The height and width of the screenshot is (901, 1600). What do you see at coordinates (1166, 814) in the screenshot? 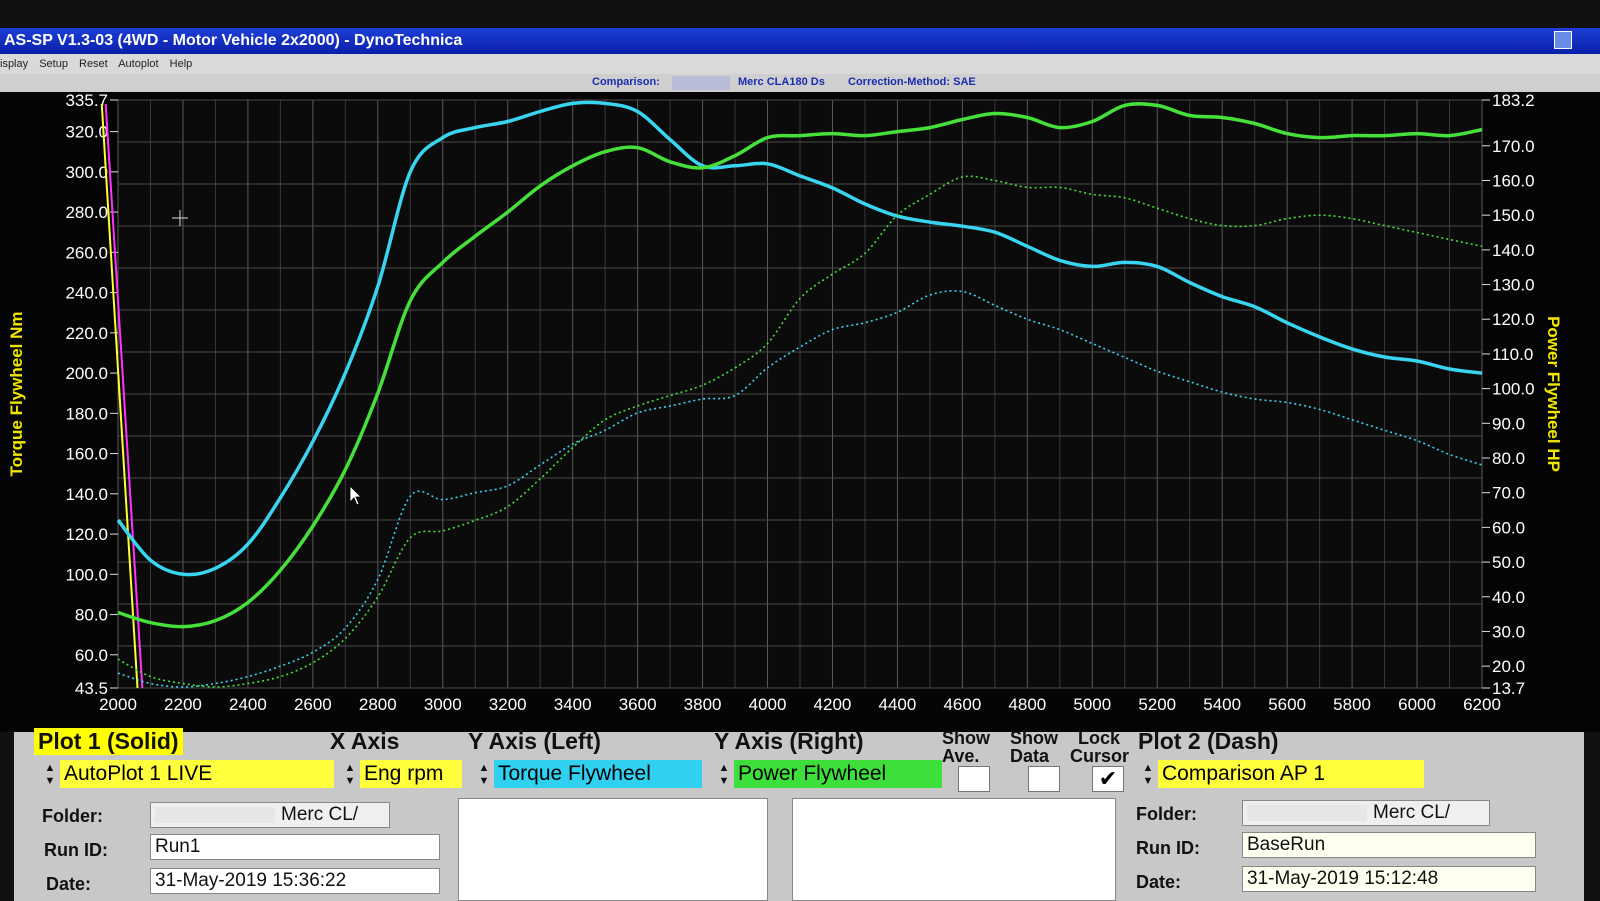
I see `right-folder-label: Folder:` at bounding box center [1166, 814].